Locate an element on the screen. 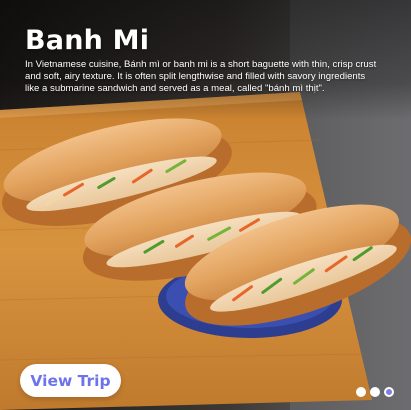  view-trip-button: View Trip is located at coordinates (70, 380).